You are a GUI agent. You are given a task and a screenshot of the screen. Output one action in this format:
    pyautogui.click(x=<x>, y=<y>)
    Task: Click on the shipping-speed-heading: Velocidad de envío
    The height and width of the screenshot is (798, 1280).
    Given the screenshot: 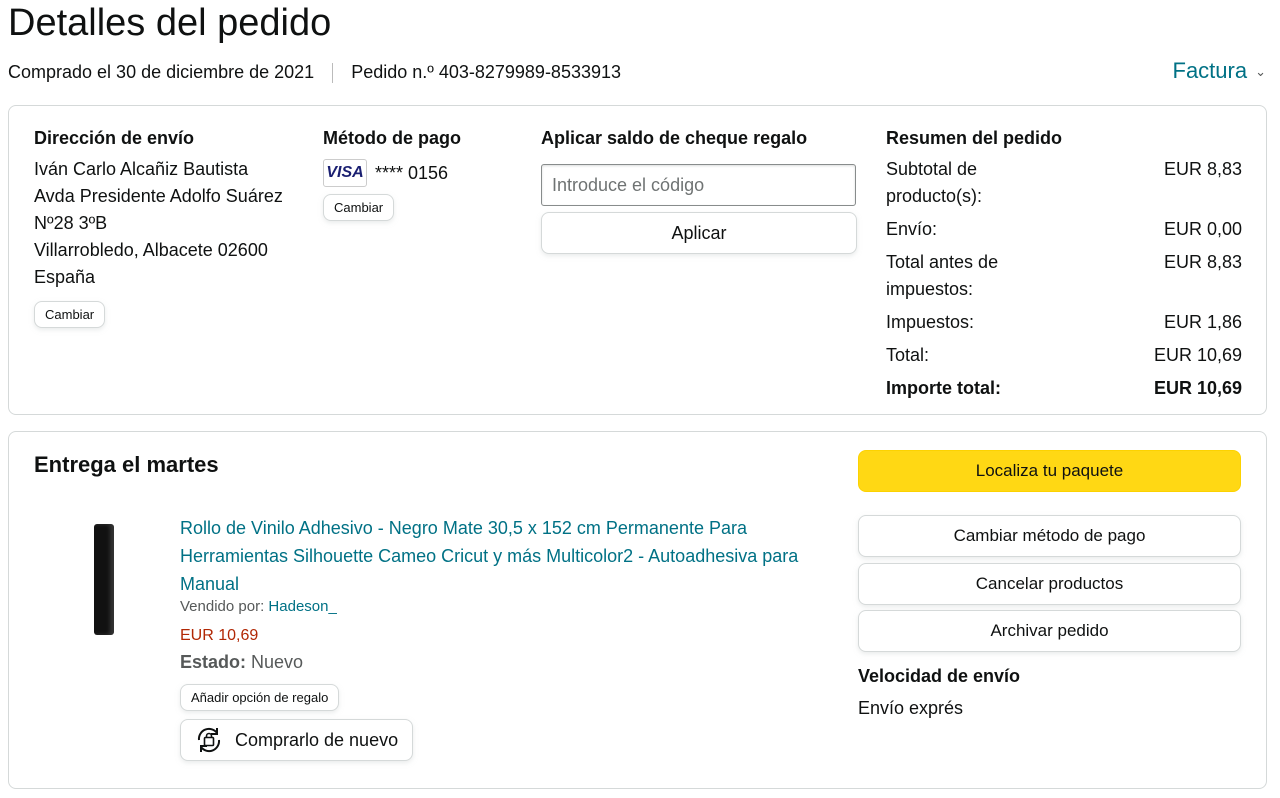 What is the action you would take?
    pyautogui.click(x=939, y=676)
    